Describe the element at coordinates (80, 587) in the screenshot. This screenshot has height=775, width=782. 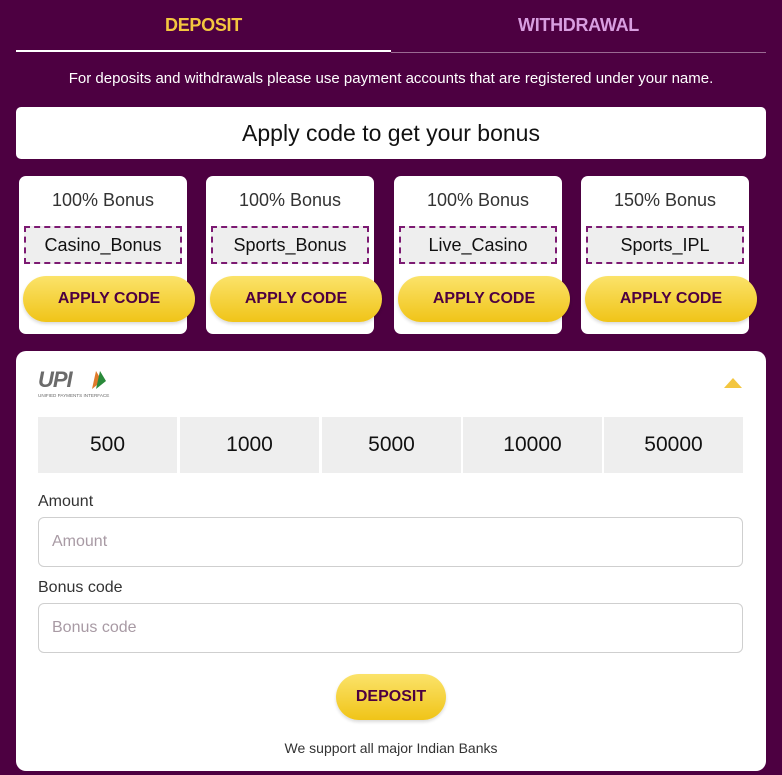
I see `bonus-code-label: Bonus code` at that location.